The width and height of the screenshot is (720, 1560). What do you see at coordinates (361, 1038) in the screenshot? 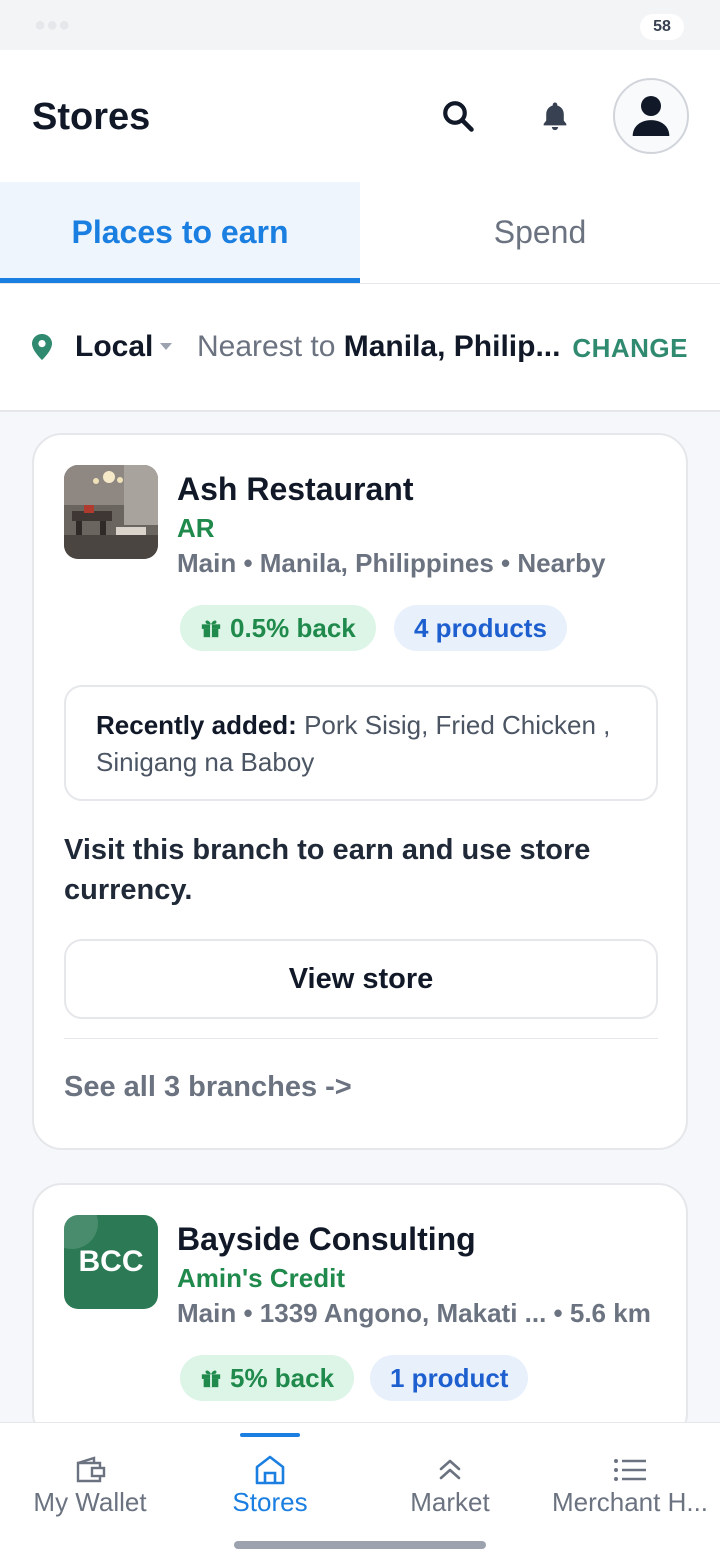
I see `divider` at bounding box center [361, 1038].